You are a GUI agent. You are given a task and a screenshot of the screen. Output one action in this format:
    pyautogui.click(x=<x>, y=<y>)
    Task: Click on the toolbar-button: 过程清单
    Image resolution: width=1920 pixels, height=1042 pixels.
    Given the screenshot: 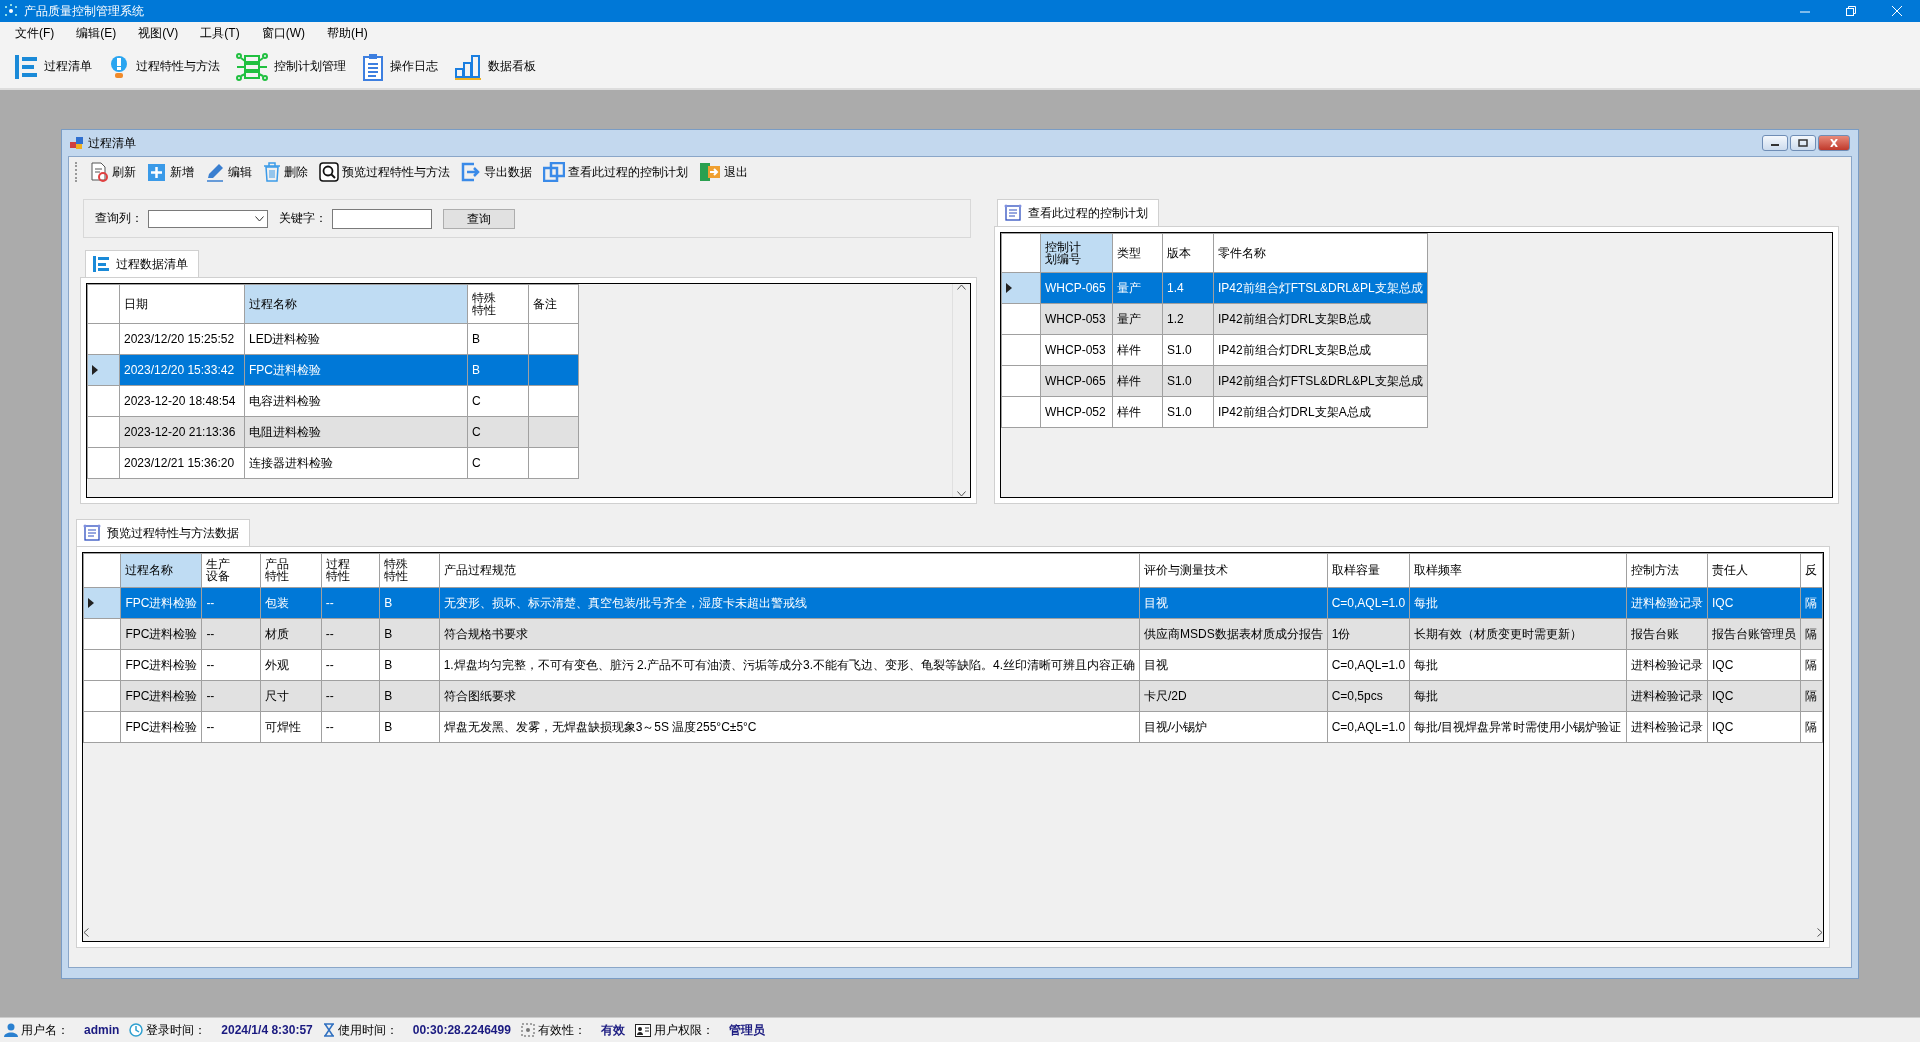 What is the action you would take?
    pyautogui.click(x=53, y=66)
    